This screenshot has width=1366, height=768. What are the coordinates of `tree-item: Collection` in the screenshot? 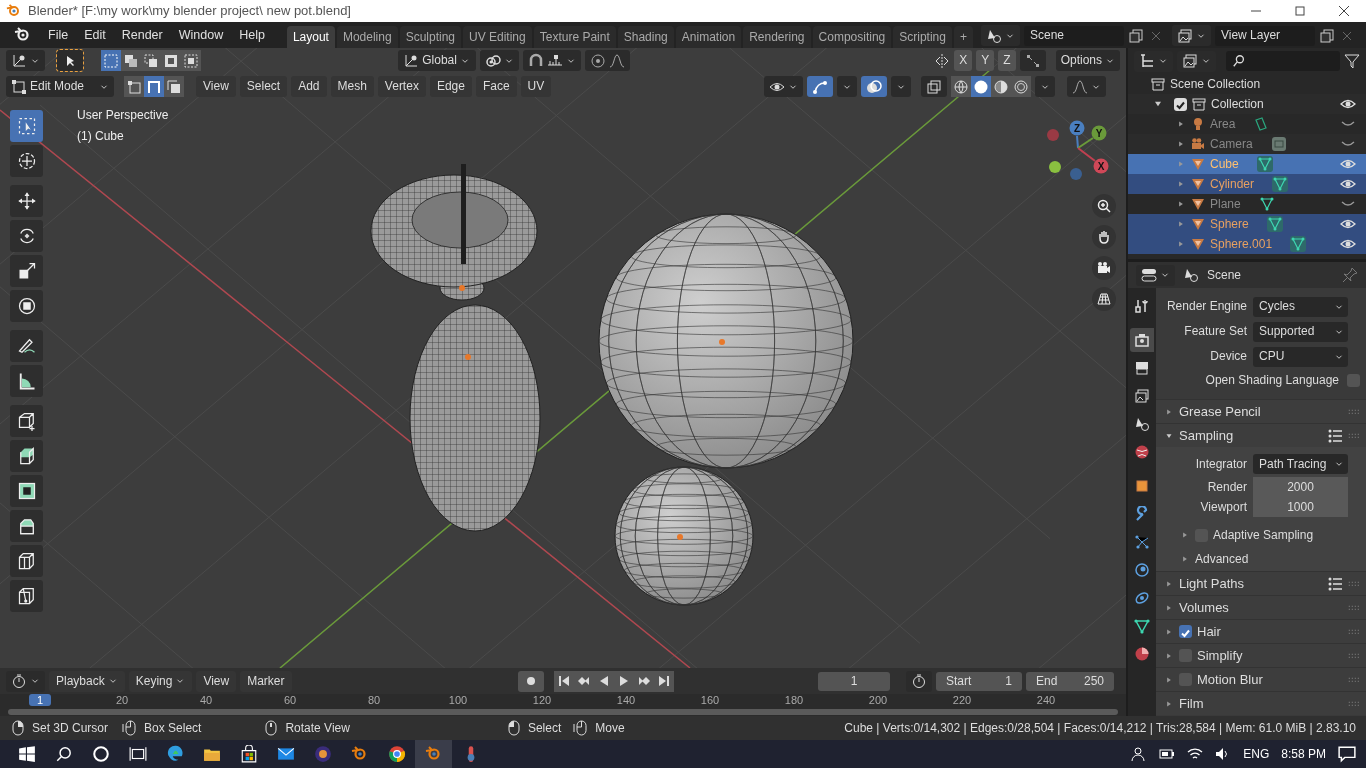 It's located at (1237, 104).